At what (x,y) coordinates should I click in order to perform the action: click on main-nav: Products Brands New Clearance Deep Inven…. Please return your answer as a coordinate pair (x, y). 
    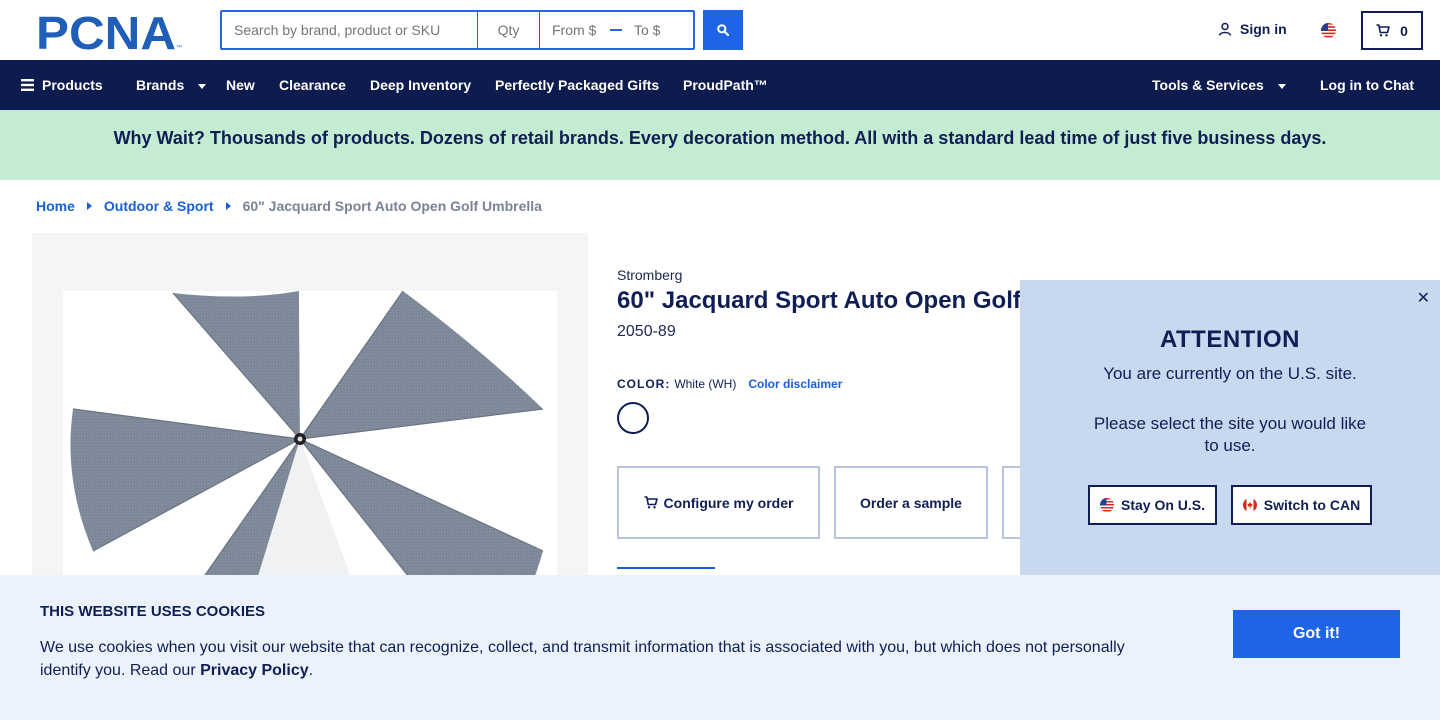
    Looking at the image, I should click on (720, 85).